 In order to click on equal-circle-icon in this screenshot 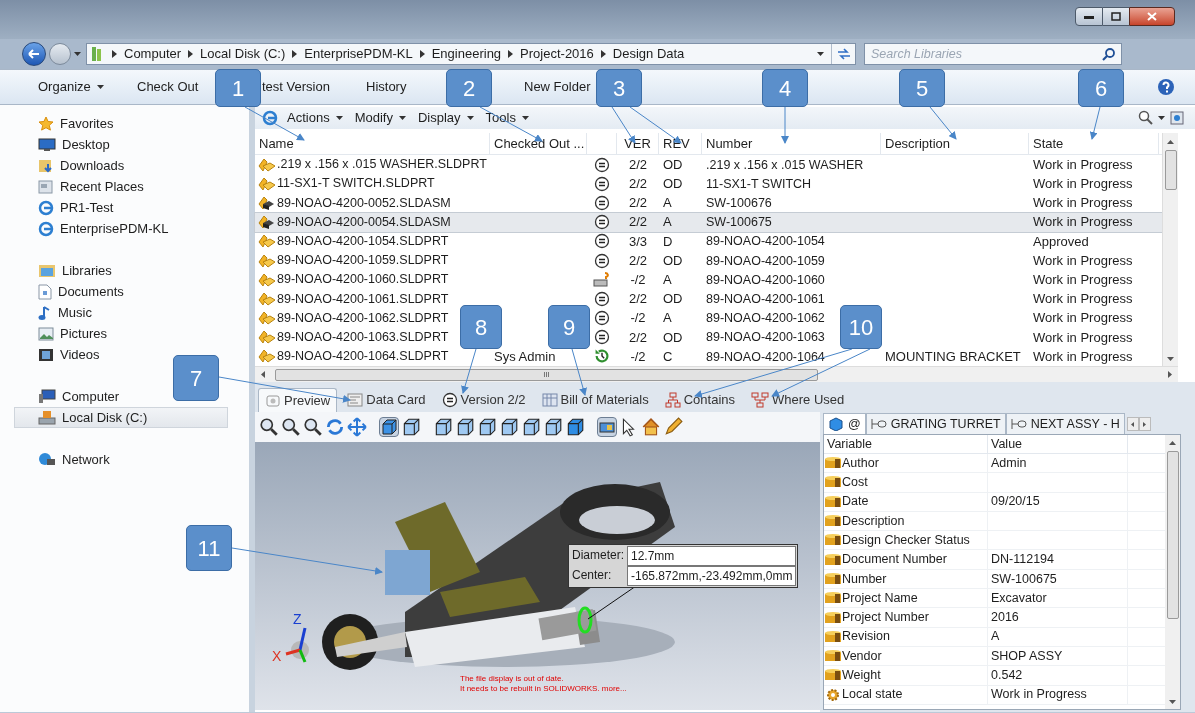, I will do `click(602, 222)`.